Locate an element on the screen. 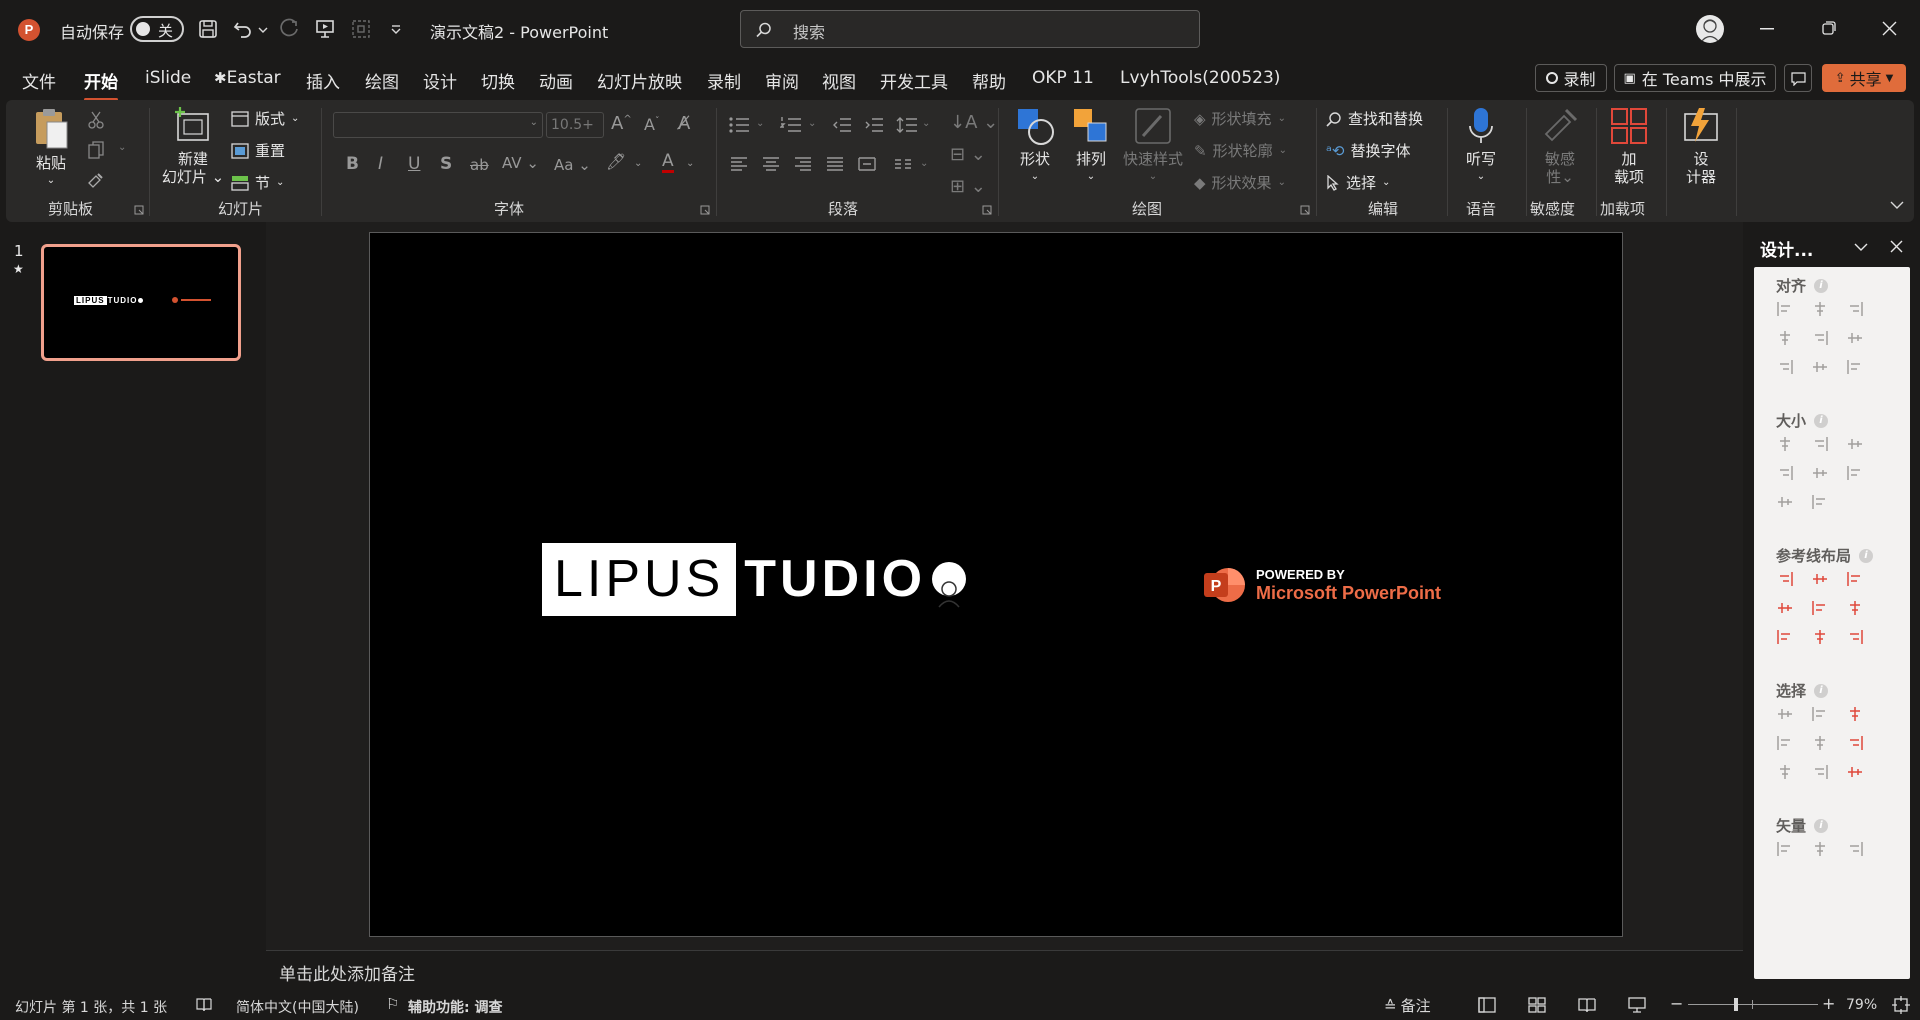 The image size is (1920, 1020). notes-pane: 单击此处添加备注 is located at coordinates (1004, 970).